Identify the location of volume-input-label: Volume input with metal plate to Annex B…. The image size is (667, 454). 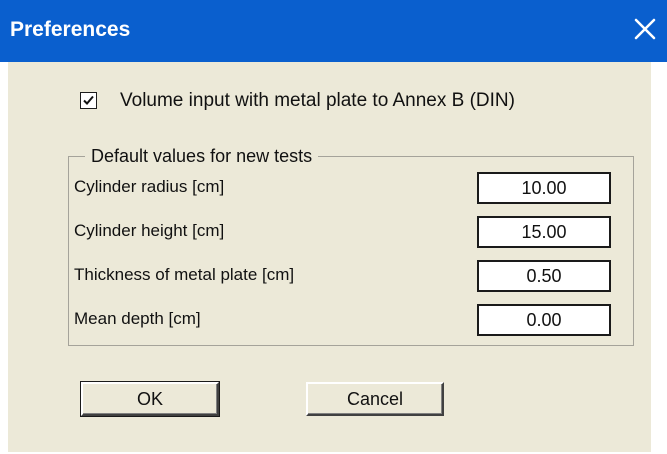
(317, 100).